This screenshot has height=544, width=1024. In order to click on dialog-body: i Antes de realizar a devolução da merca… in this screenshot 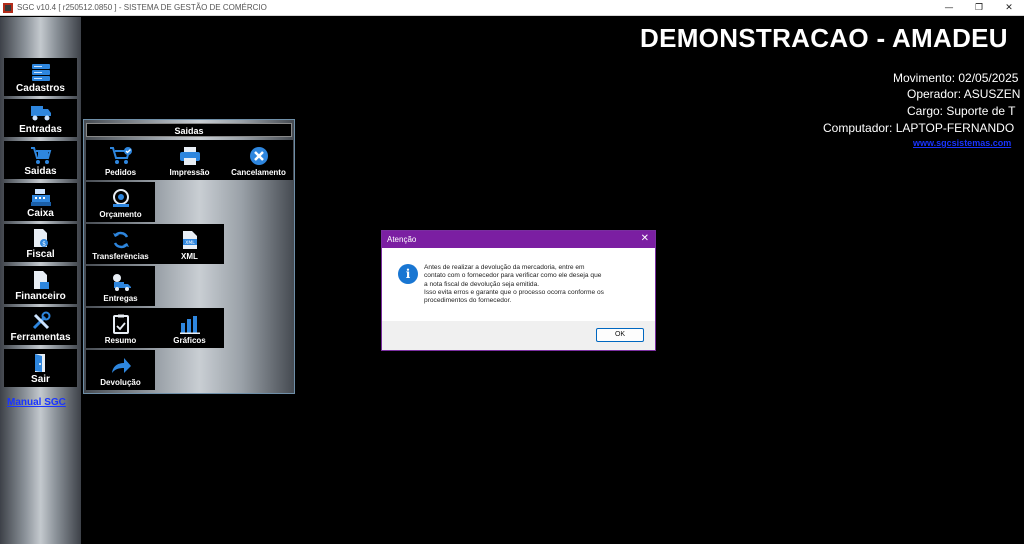, I will do `click(518, 284)`.